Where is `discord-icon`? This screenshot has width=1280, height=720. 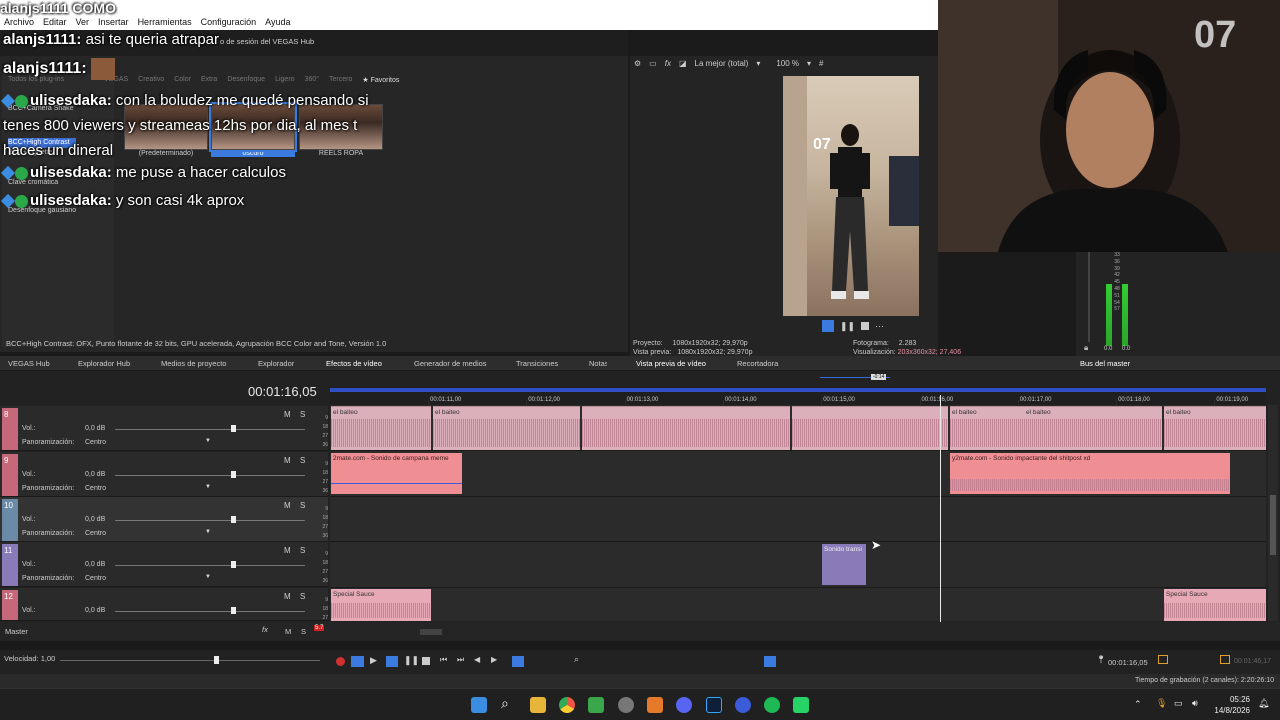 discord-icon is located at coordinates (684, 705).